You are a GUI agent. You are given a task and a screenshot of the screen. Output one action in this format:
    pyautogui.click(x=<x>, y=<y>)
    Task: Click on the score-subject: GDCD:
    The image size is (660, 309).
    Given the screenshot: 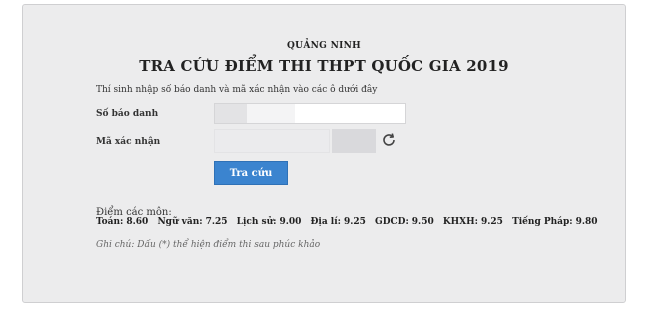 What is the action you would take?
    pyautogui.click(x=392, y=222)
    